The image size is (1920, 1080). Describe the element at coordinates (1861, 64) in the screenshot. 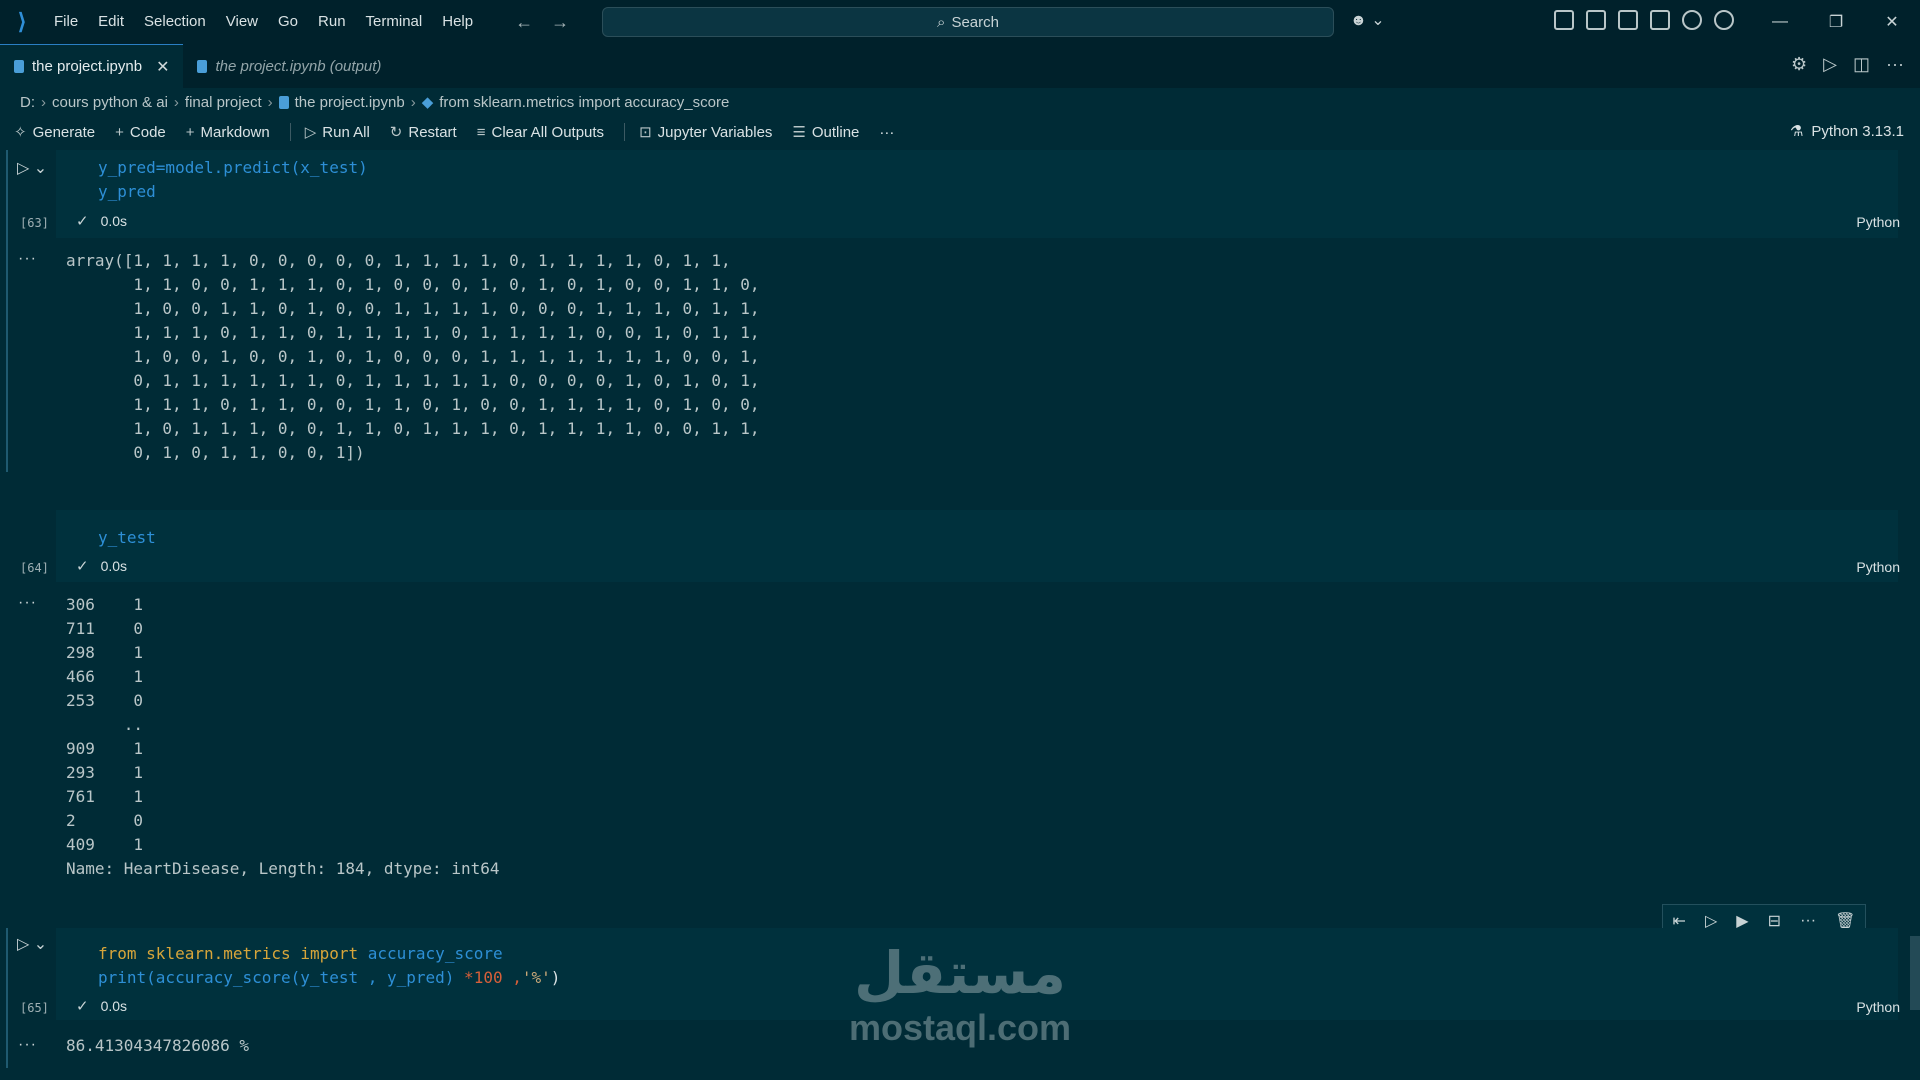

I see `split-editor-icon: ◫` at that location.